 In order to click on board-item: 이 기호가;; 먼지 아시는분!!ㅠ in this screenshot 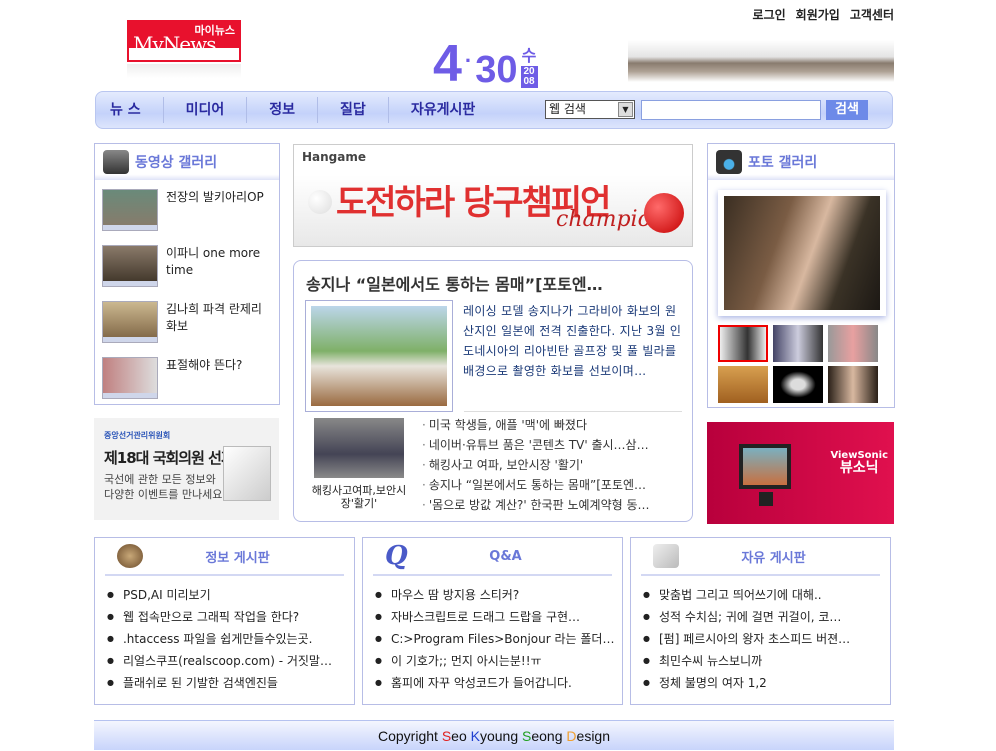, I will do `click(498, 661)`.